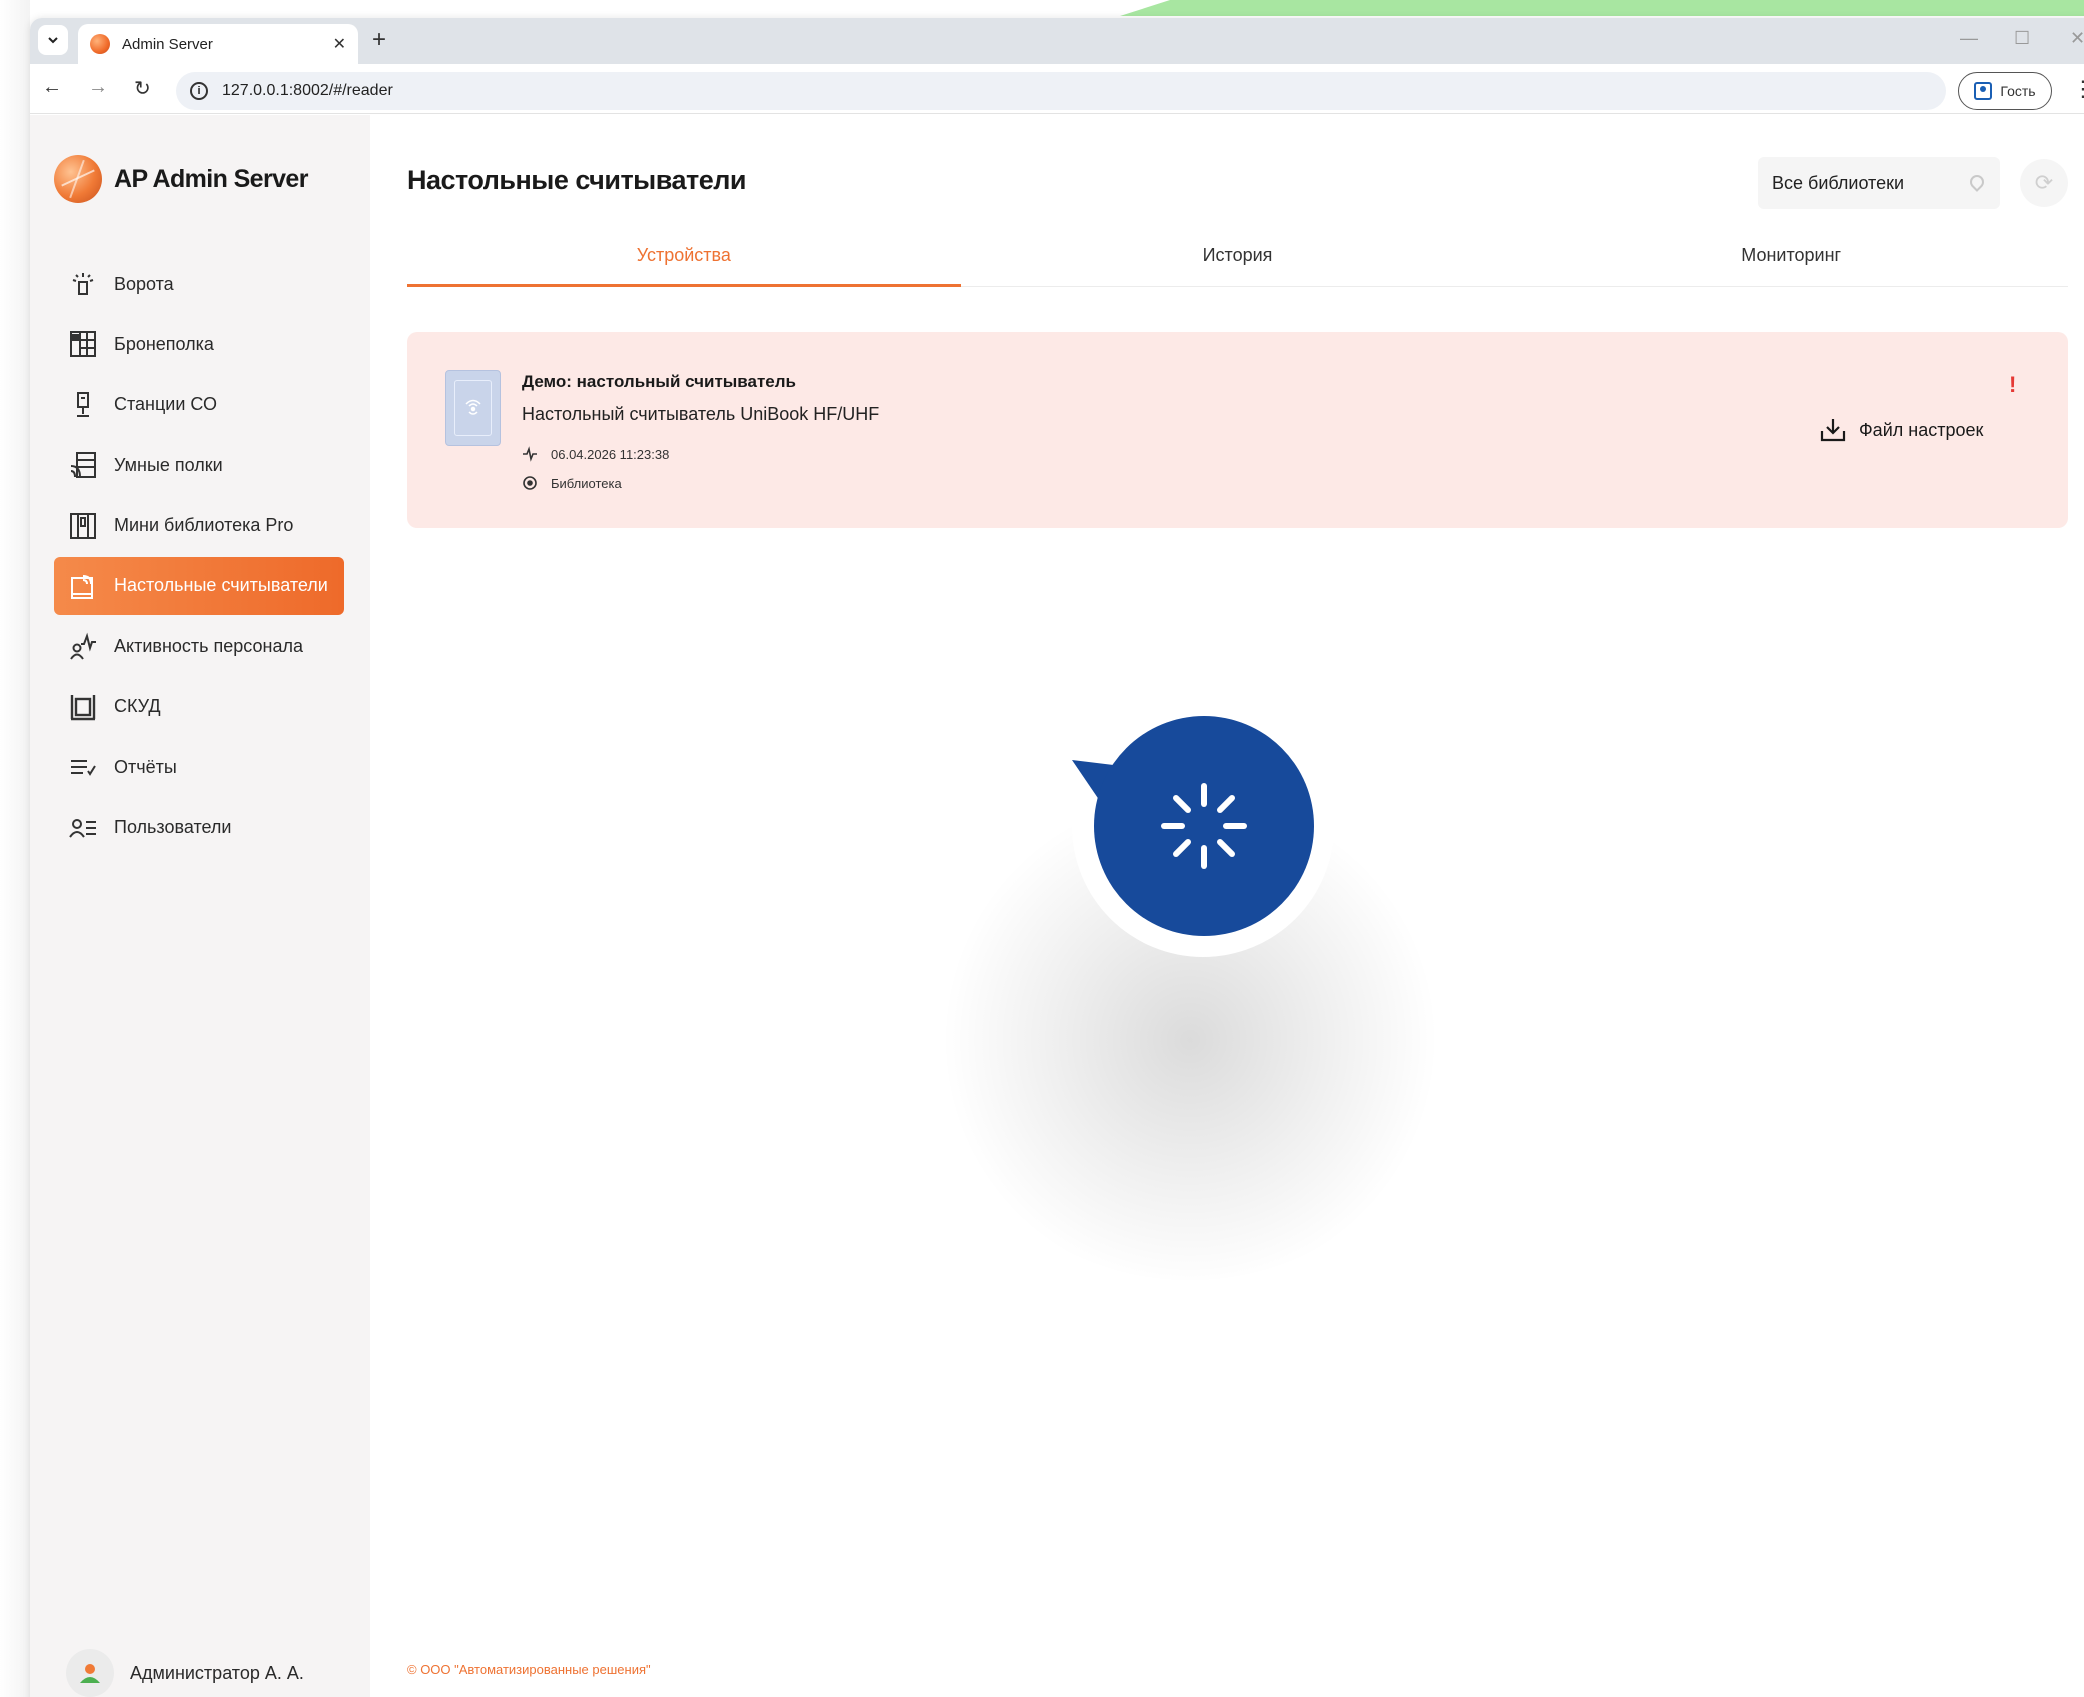 This screenshot has width=2084, height=1697. I want to click on profile-icon, so click(1983, 91).